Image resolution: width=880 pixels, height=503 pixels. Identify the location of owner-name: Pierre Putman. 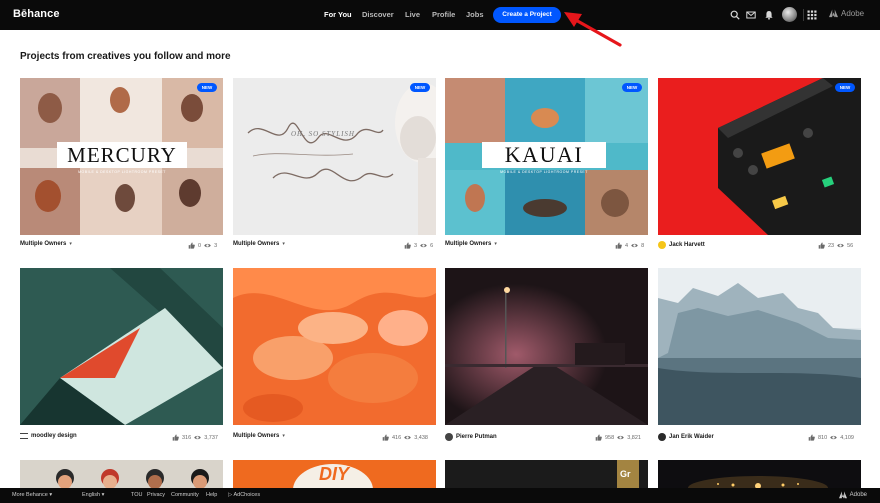
(476, 437).